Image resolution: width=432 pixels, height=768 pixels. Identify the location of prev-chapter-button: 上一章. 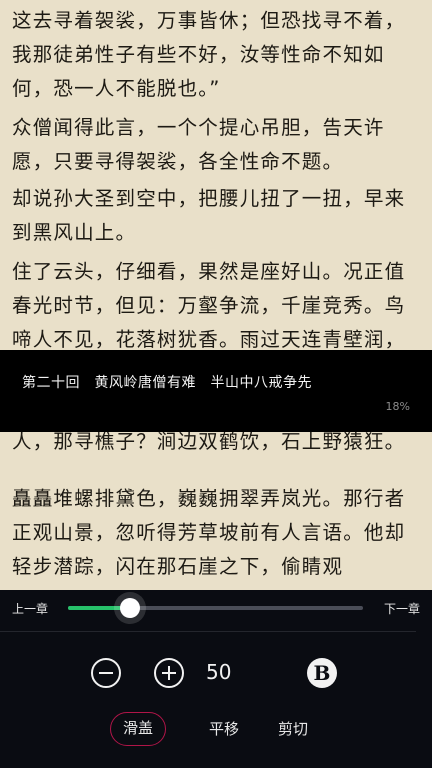
(30, 608).